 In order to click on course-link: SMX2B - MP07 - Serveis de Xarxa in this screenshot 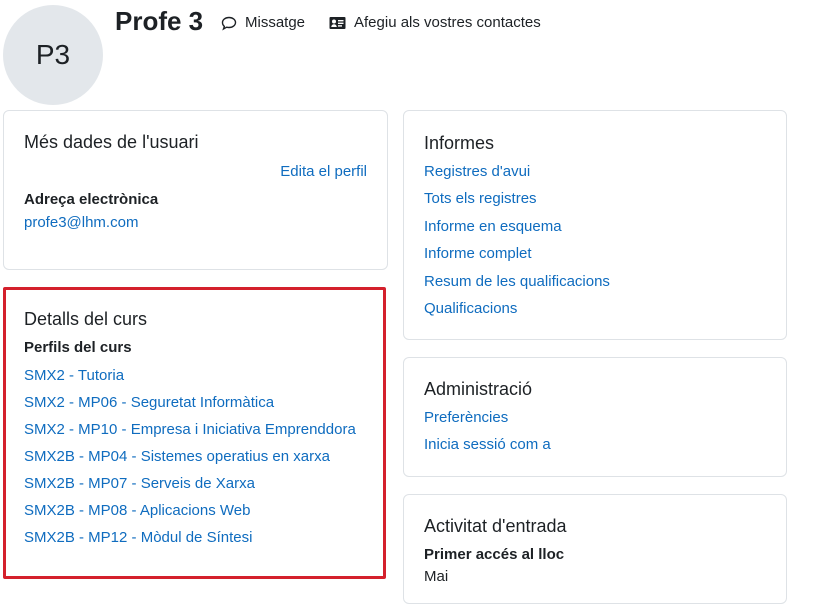, I will do `click(139, 483)`.